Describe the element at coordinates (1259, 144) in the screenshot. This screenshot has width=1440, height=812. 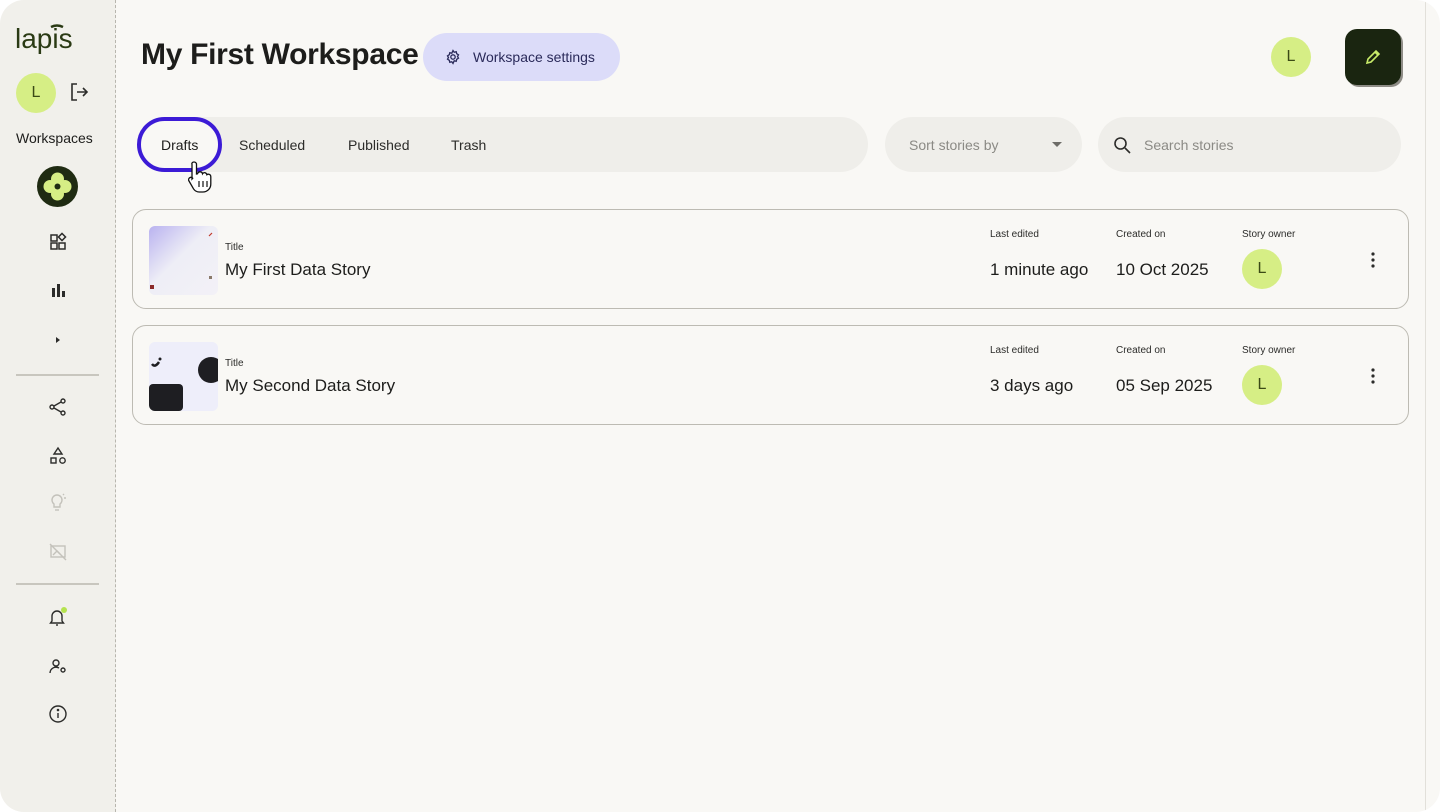
I see `search-input` at that location.